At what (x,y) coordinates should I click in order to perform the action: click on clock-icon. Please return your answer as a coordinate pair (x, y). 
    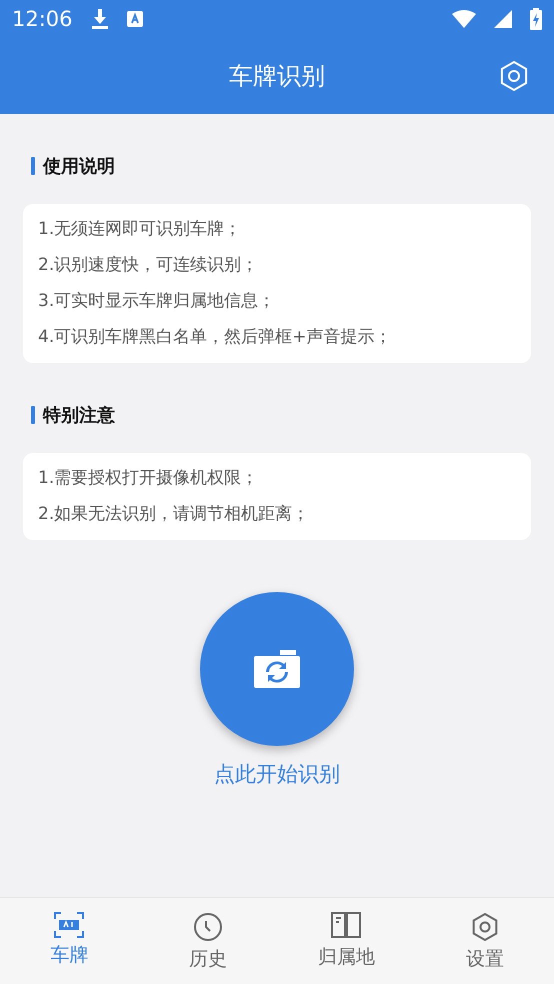
    Looking at the image, I should click on (207, 927).